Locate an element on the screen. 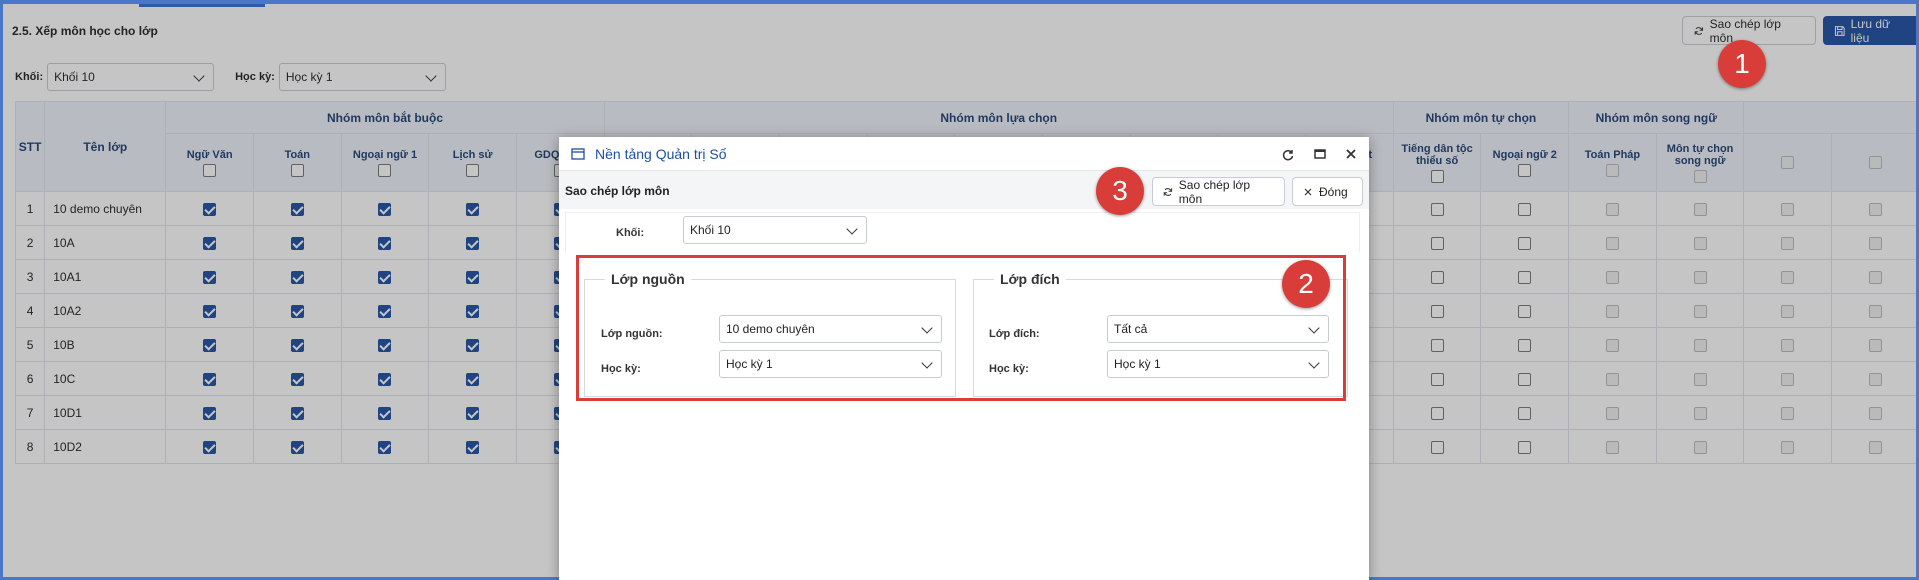  dialog-khoi-label: Khối: is located at coordinates (630, 233).